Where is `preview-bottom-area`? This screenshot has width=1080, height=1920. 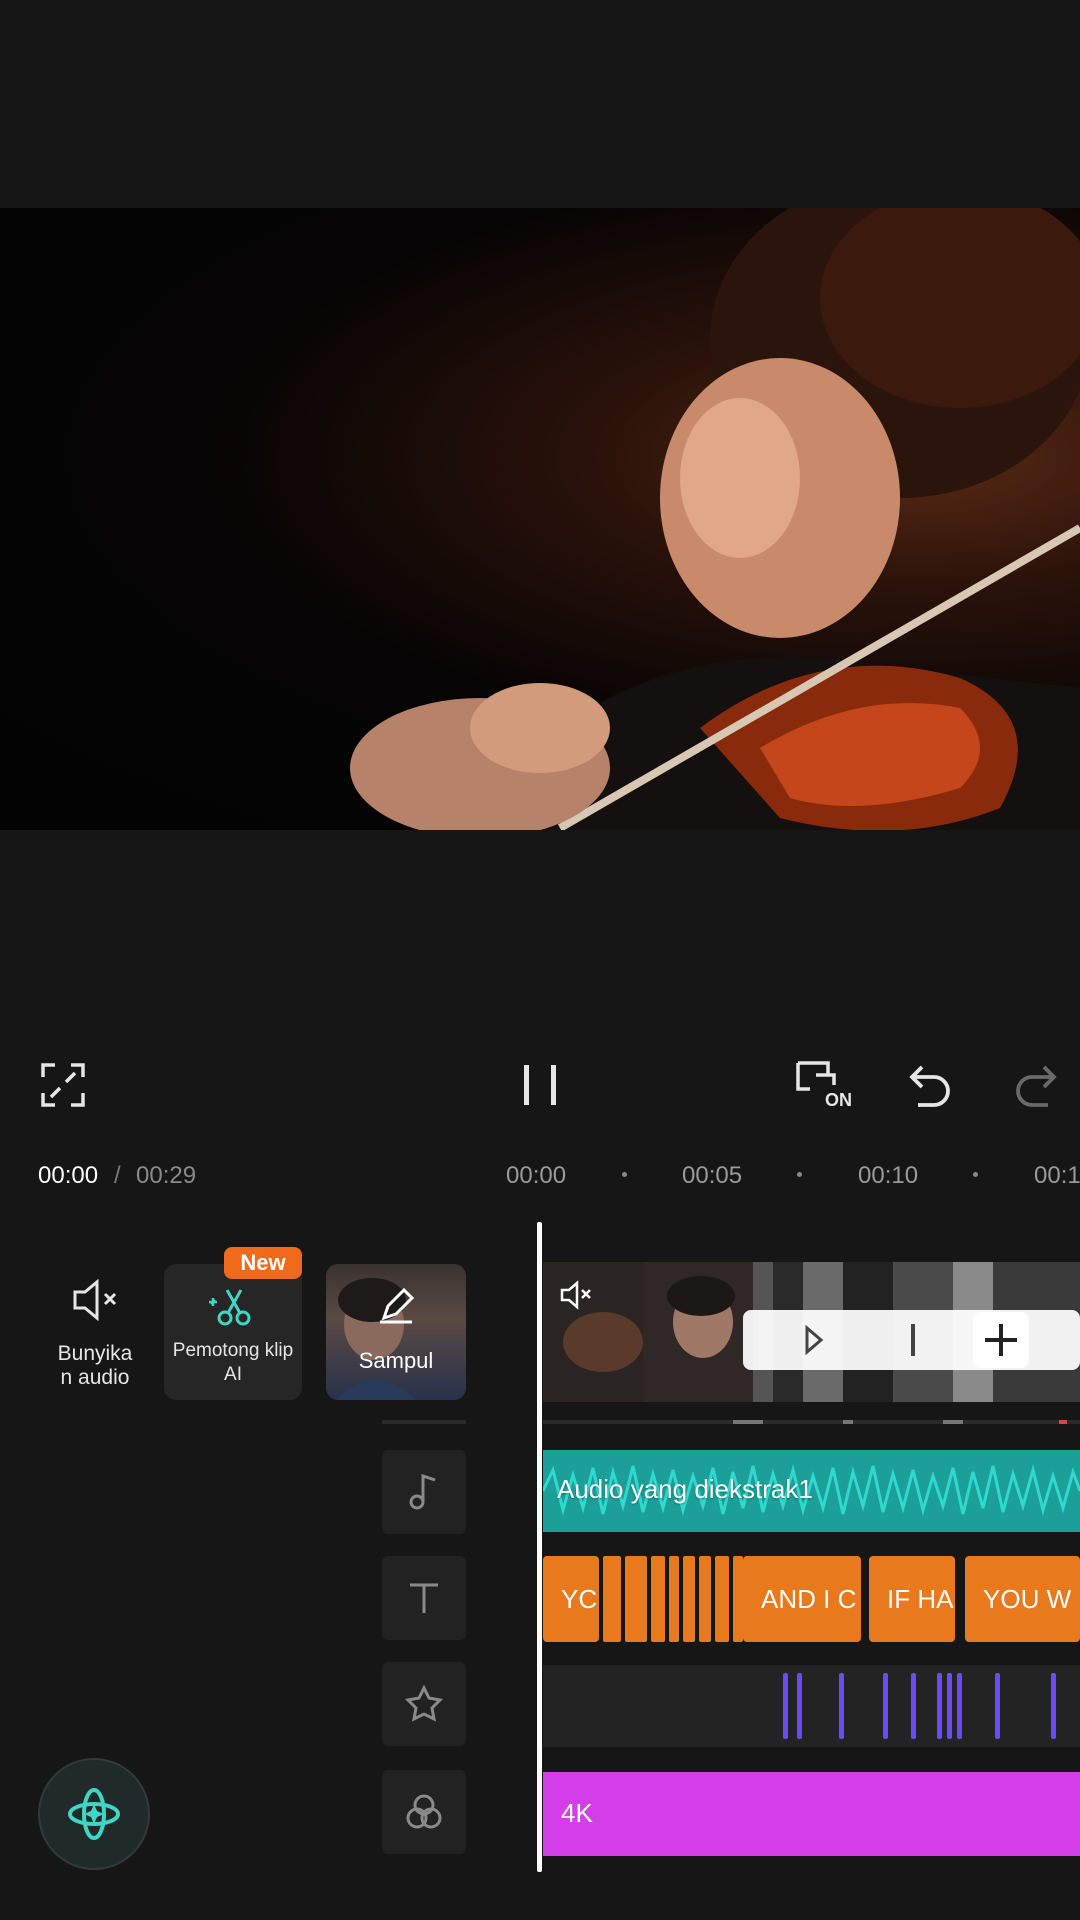
preview-bottom-area is located at coordinates (540, 930).